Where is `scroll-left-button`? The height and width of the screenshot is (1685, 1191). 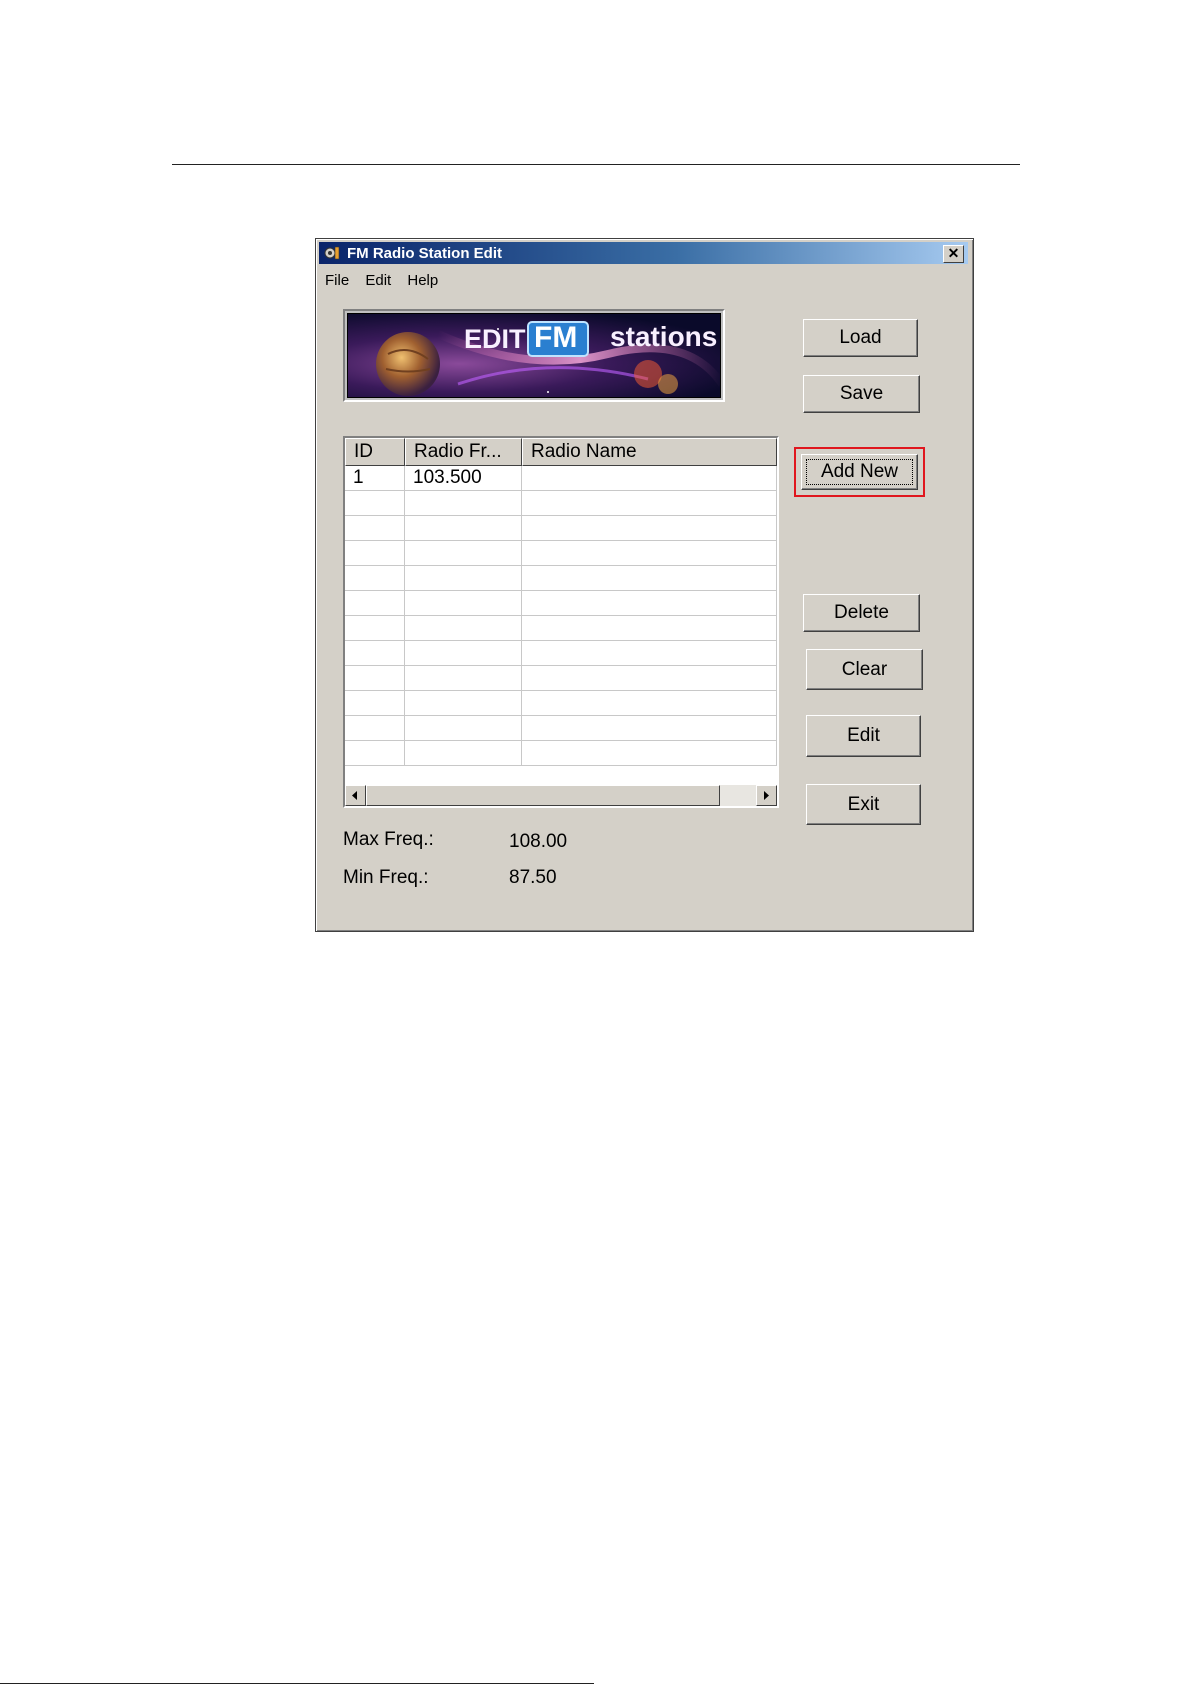 scroll-left-button is located at coordinates (355, 795).